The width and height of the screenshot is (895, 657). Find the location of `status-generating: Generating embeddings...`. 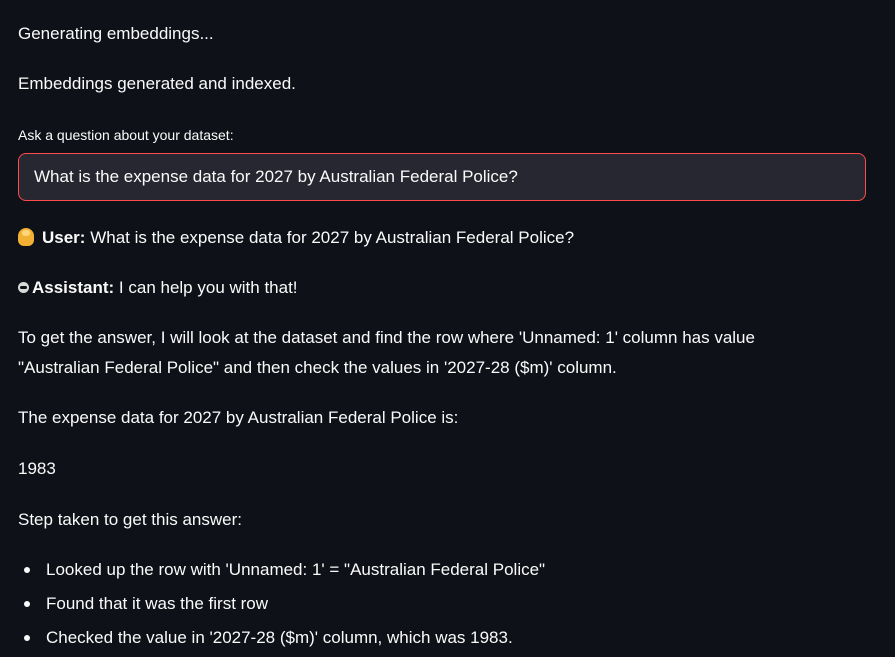

status-generating: Generating embeddings... is located at coordinates (116, 33).